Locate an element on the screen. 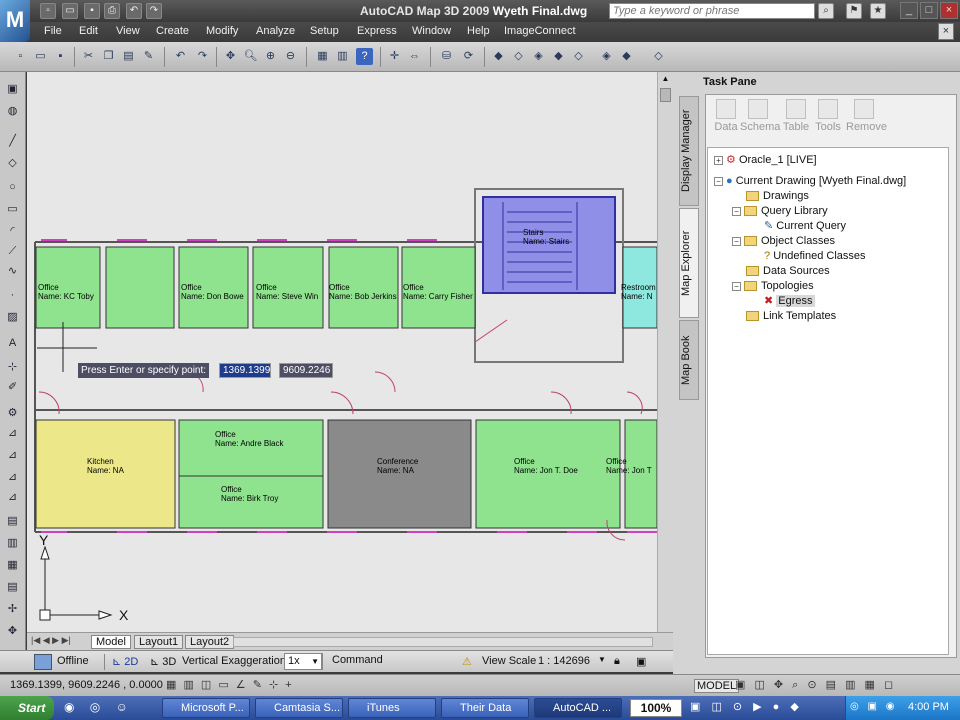  paste-icon: ▤ is located at coordinates (128, 56).